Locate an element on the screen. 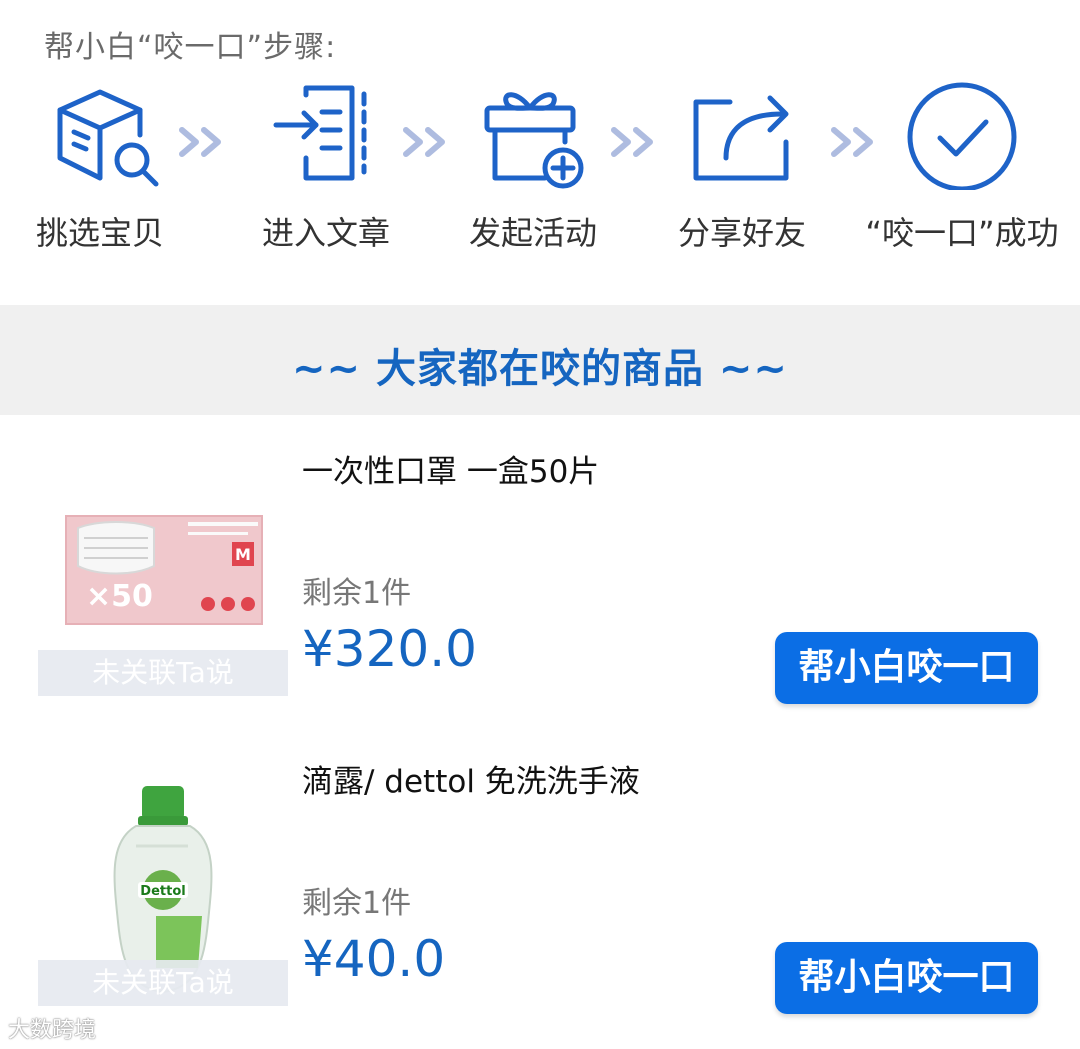 The width and height of the screenshot is (1080, 1049). product-price: ¥320.0 is located at coordinates (389, 649).